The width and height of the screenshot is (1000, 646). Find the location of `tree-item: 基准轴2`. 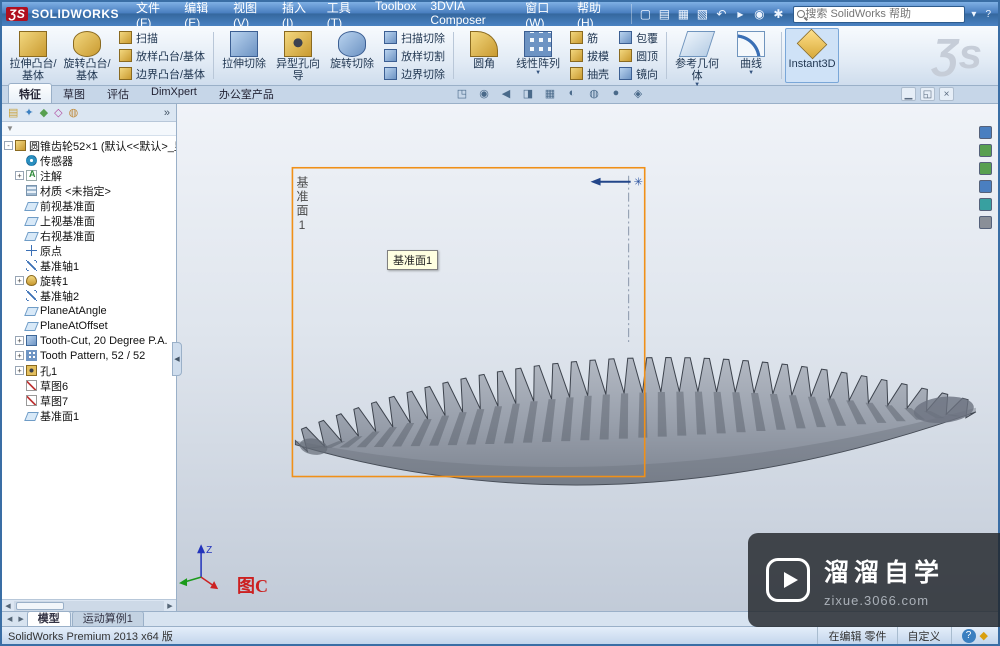

tree-item: 基准轴2 is located at coordinates (89, 295).